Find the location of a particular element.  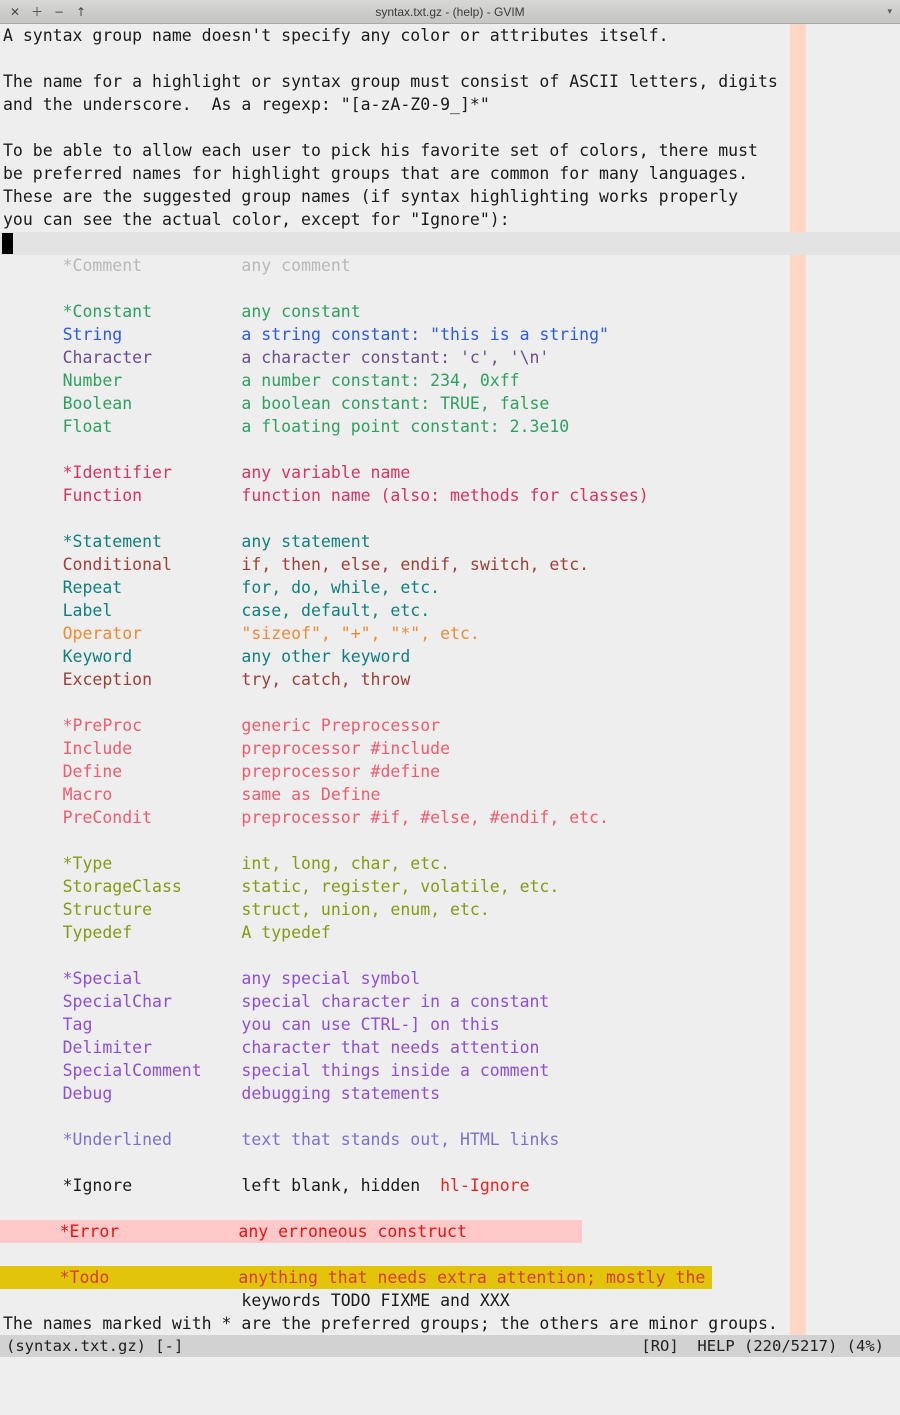

syntax-group-name: Define is located at coordinates (122, 771).